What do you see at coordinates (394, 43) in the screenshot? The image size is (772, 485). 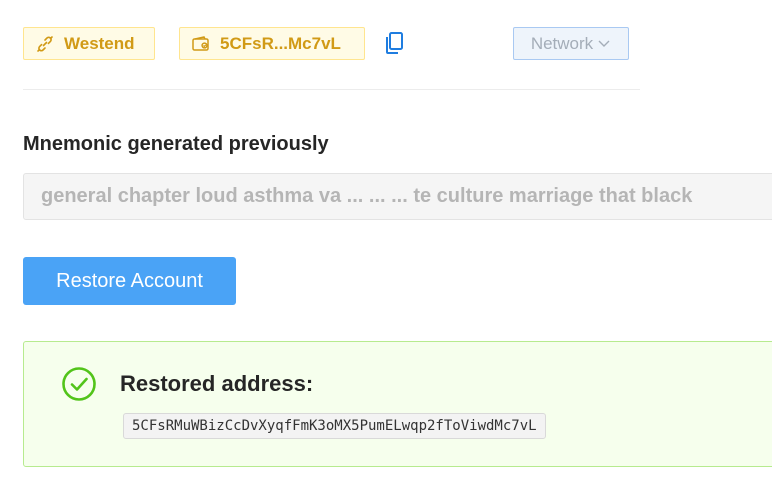 I see `copy-icon` at bounding box center [394, 43].